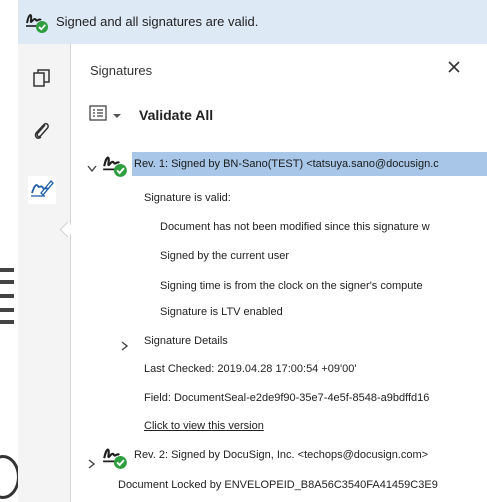 The height and width of the screenshot is (502, 487). What do you see at coordinates (10, 477) in the screenshot?
I see `edge-arc` at bounding box center [10, 477].